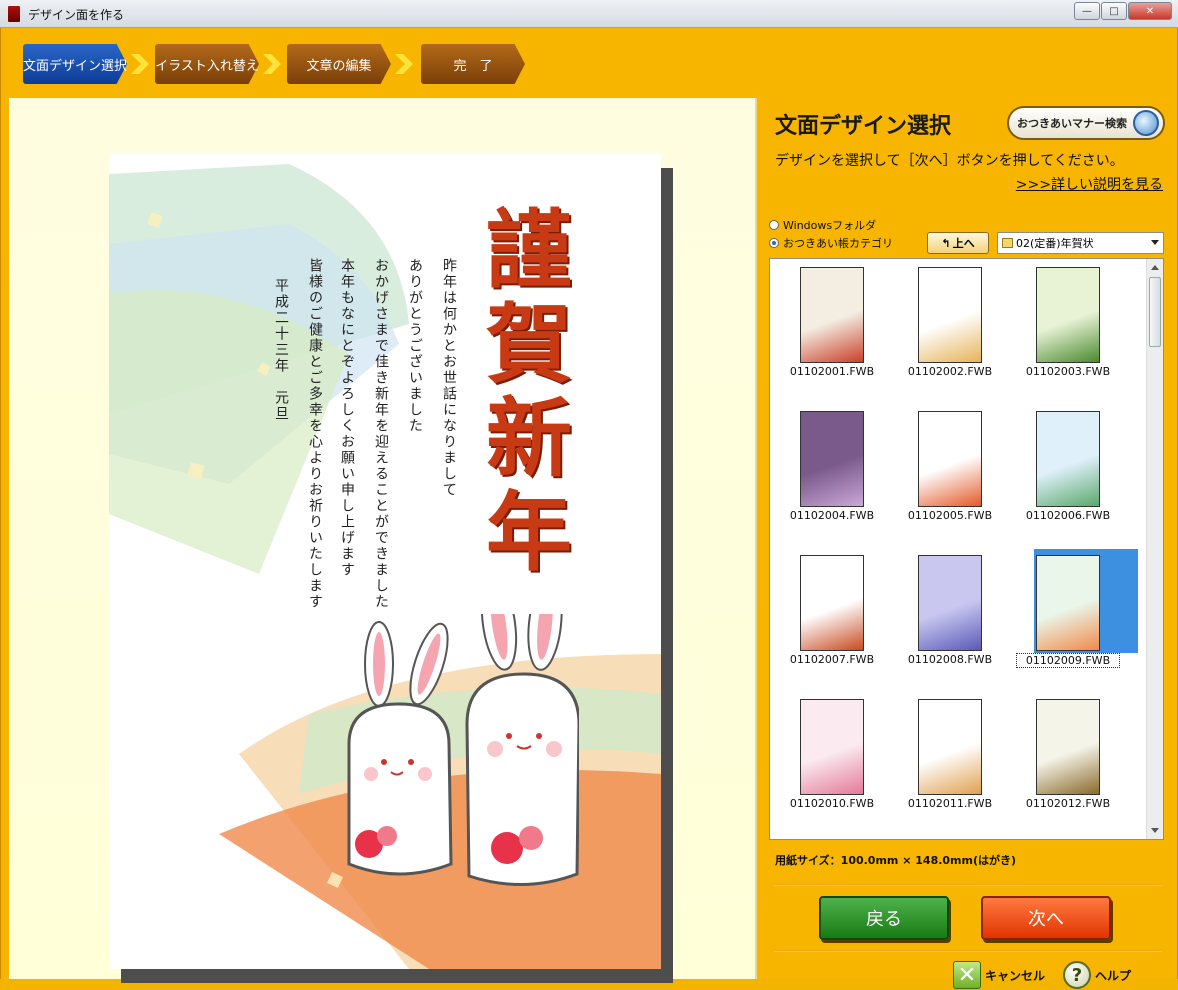 The image size is (1178, 990). I want to click on paper-size-text: 用紙サイズ：100.0mm × 148.0mm(はがき), so click(896, 860).